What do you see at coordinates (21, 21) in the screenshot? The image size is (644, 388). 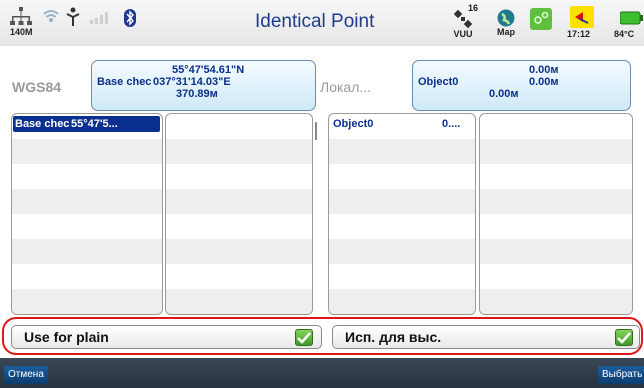 I see `network-icon: 140M` at bounding box center [21, 21].